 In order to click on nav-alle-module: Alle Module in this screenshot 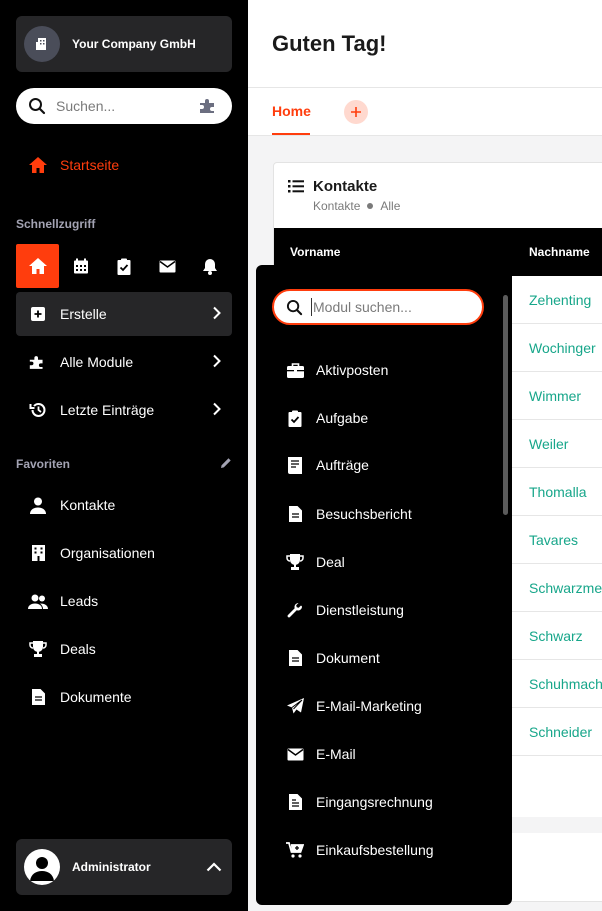, I will do `click(124, 362)`.